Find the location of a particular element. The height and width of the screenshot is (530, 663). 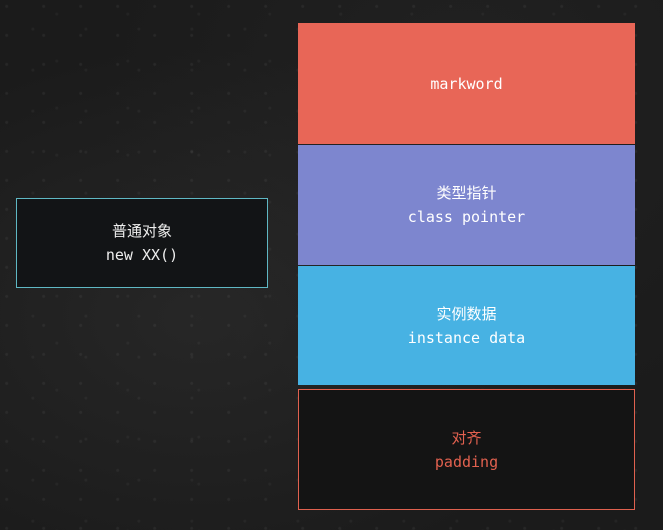

instance-data-label-english: instance data is located at coordinates (466, 337).